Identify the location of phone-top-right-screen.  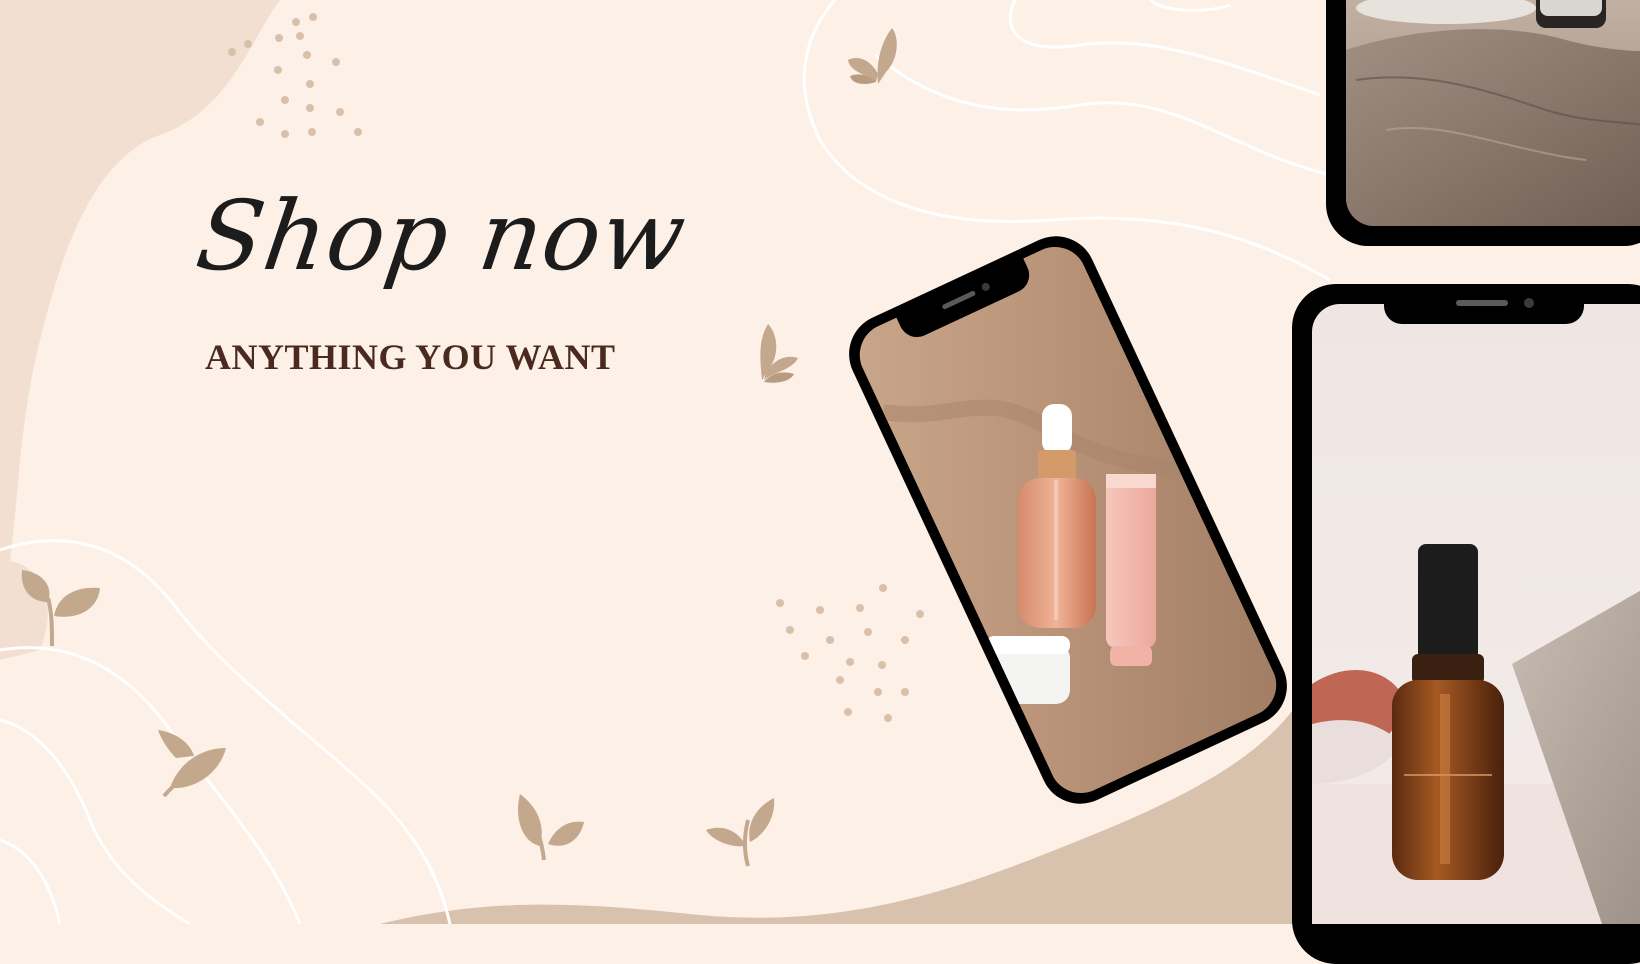
(1493, 113).